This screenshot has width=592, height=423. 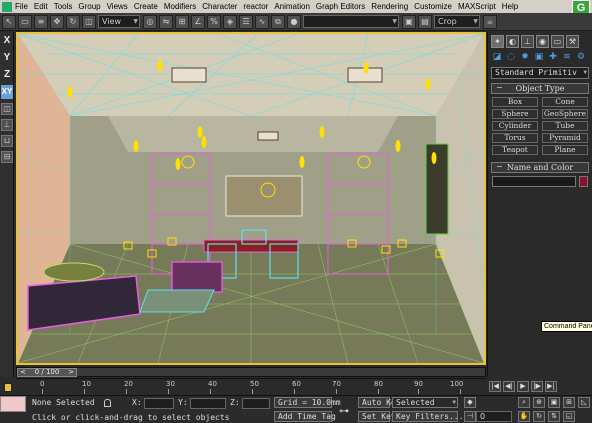 What do you see at coordinates (515, 114) in the screenshot?
I see `sphere-button: Sphere` at bounding box center [515, 114].